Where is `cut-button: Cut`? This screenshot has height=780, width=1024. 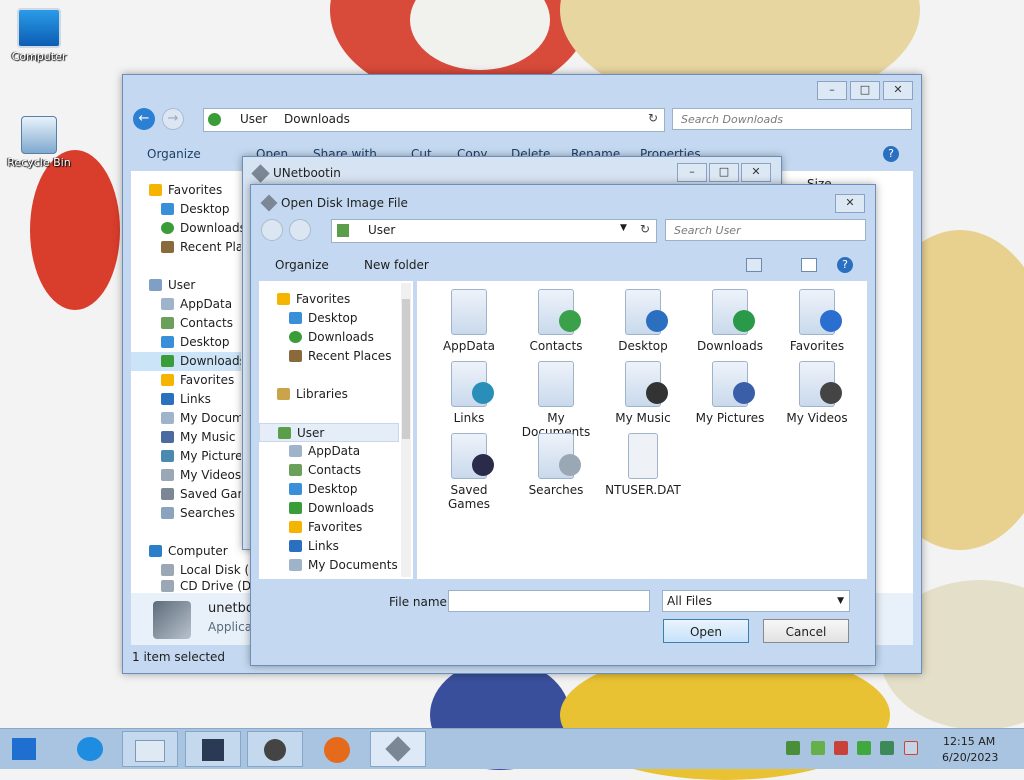
cut-button: Cut is located at coordinates (421, 151).